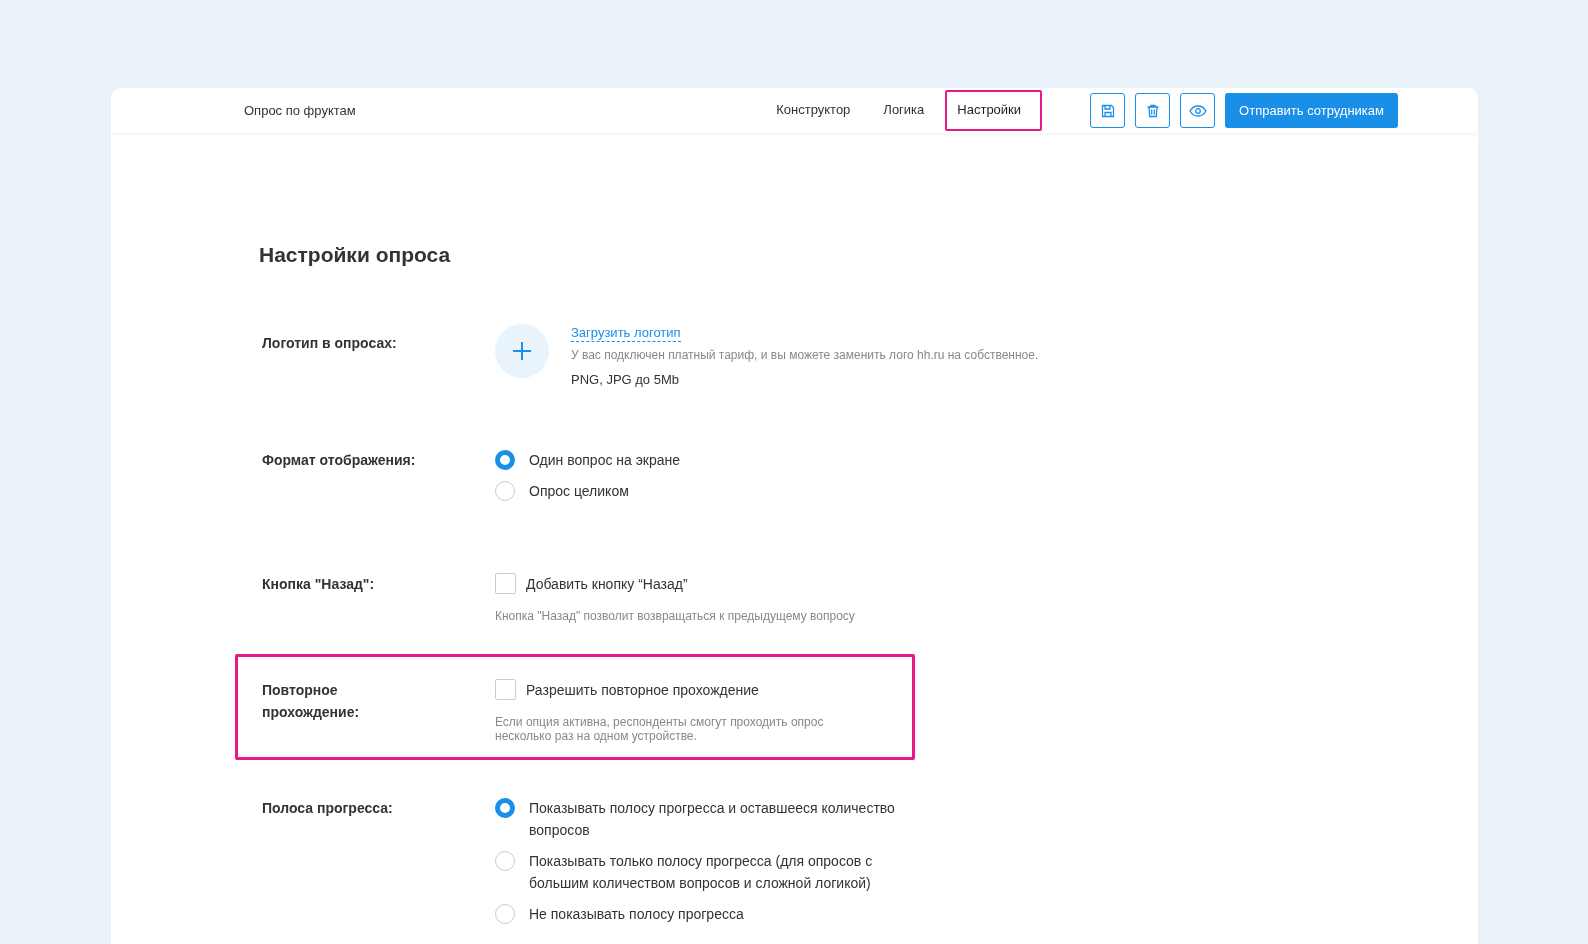 The width and height of the screenshot is (1588, 944). What do you see at coordinates (339, 460) in the screenshot?
I see `setting-label: Формат отображения:` at bounding box center [339, 460].